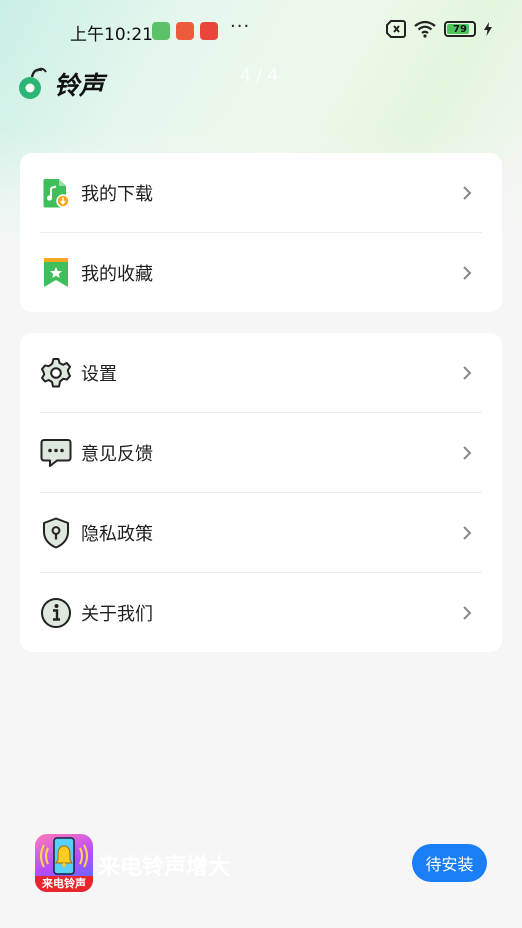  Describe the element at coordinates (117, 454) in the screenshot. I see `menu-item-label: 意见反馈` at that location.